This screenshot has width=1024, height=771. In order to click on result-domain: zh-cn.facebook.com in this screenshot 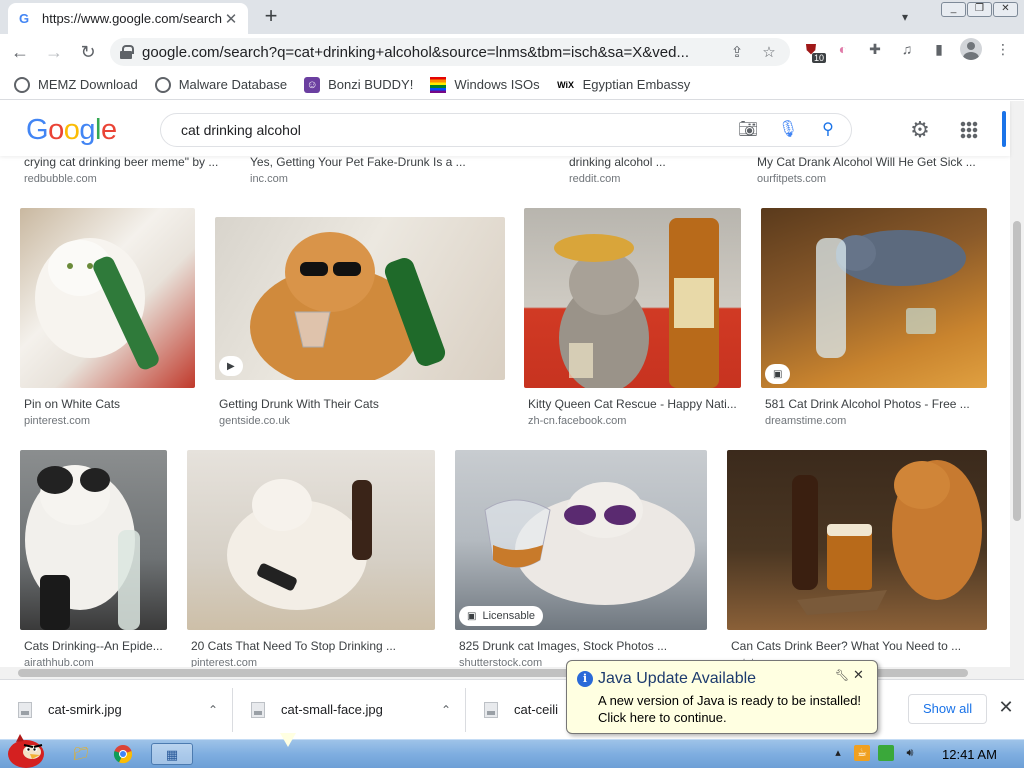, I will do `click(577, 421)`.